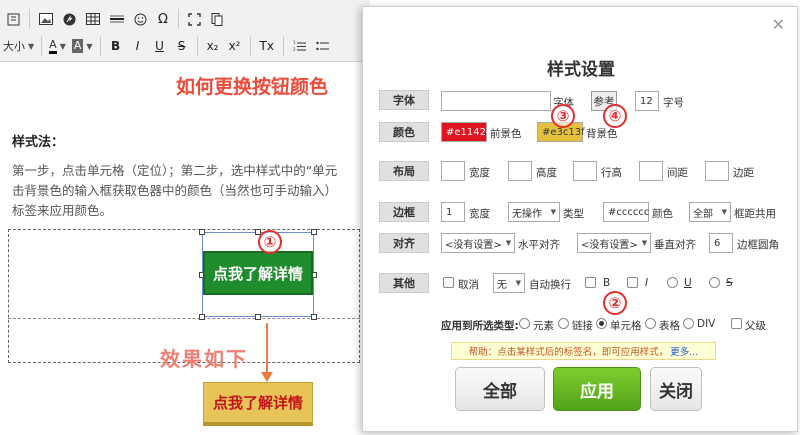 This screenshot has height=435, width=800. What do you see at coordinates (404, 100) in the screenshot?
I see `label-font: 字体` at bounding box center [404, 100].